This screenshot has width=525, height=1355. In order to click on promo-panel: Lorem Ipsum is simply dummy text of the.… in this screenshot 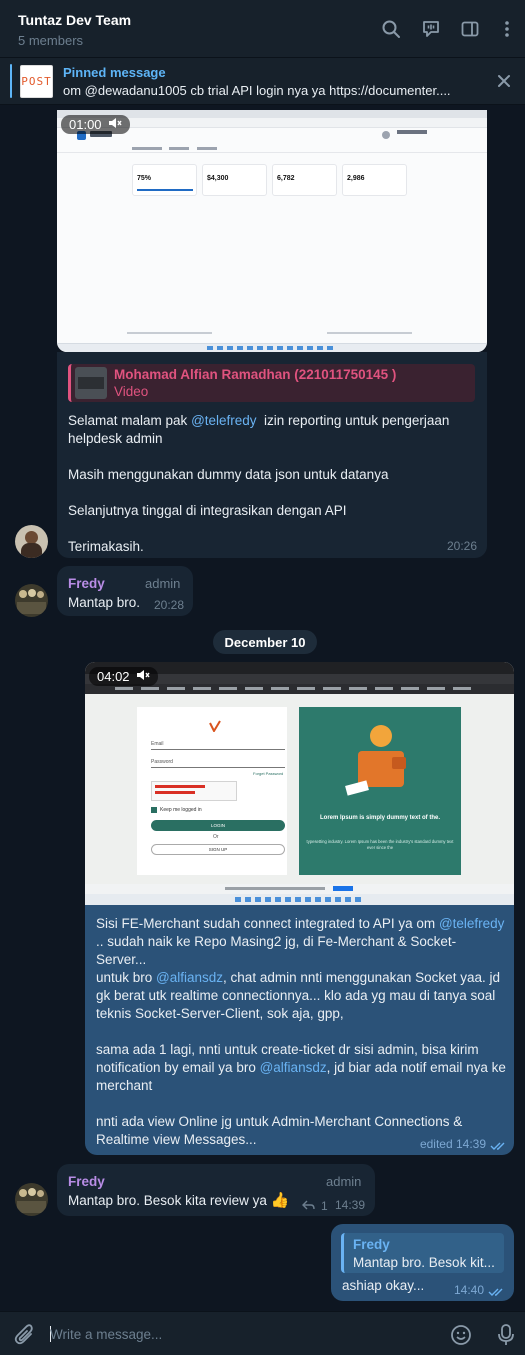, I will do `click(380, 791)`.